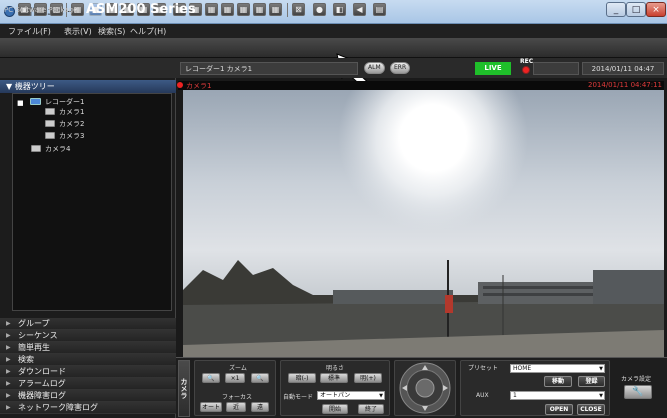  What do you see at coordinates (211, 378) in the screenshot?
I see `zoom-out-button: 🔍` at bounding box center [211, 378].